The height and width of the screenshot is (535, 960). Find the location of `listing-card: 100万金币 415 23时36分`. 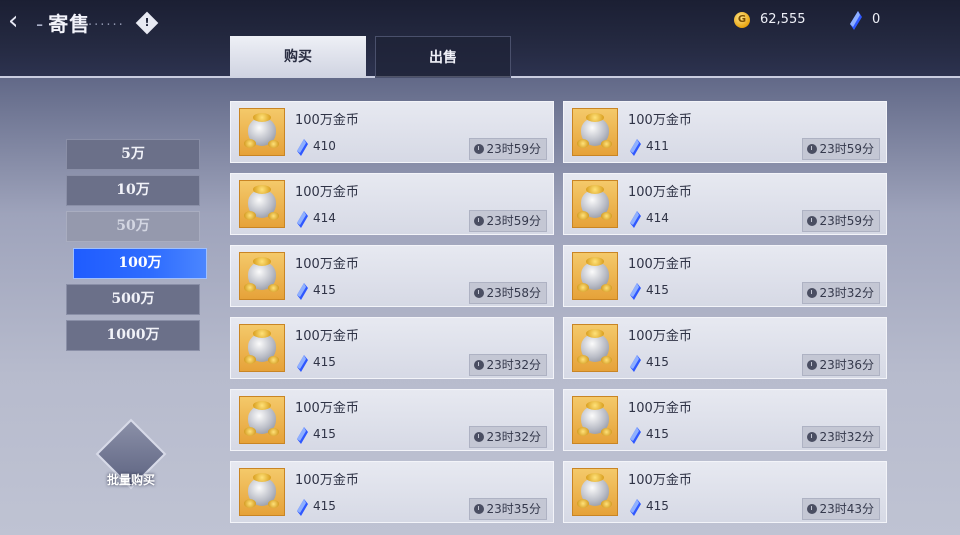

listing-card: 100万金币 415 23时36分 is located at coordinates (725, 348).